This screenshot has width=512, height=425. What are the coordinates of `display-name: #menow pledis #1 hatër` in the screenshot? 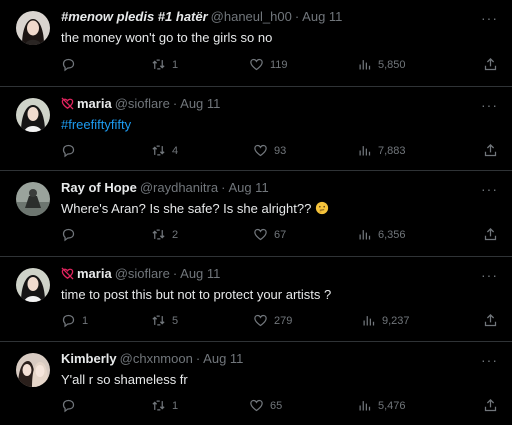 It's located at (134, 16).